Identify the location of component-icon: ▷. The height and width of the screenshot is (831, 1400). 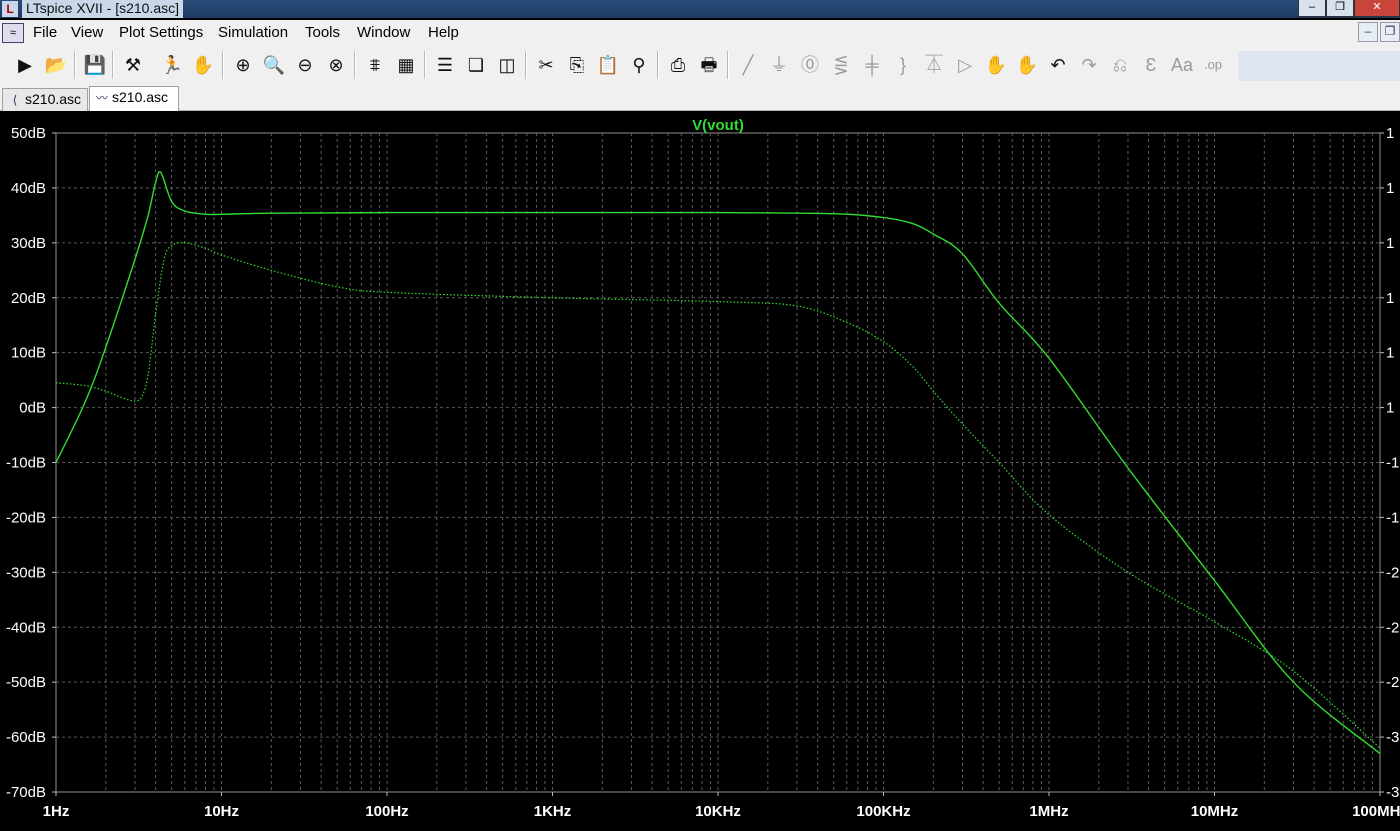
(965, 65).